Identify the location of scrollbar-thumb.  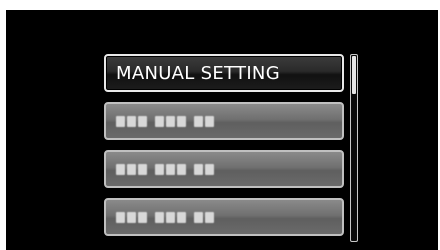
(354, 75).